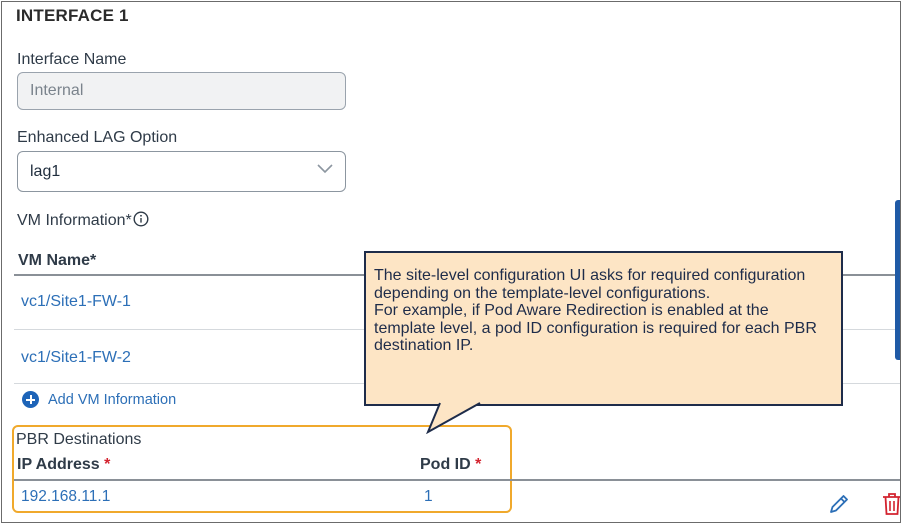 The image size is (903, 525). What do you see at coordinates (76, 302) in the screenshot?
I see `vm-item-1: vc1/Site1-FW-1` at bounding box center [76, 302].